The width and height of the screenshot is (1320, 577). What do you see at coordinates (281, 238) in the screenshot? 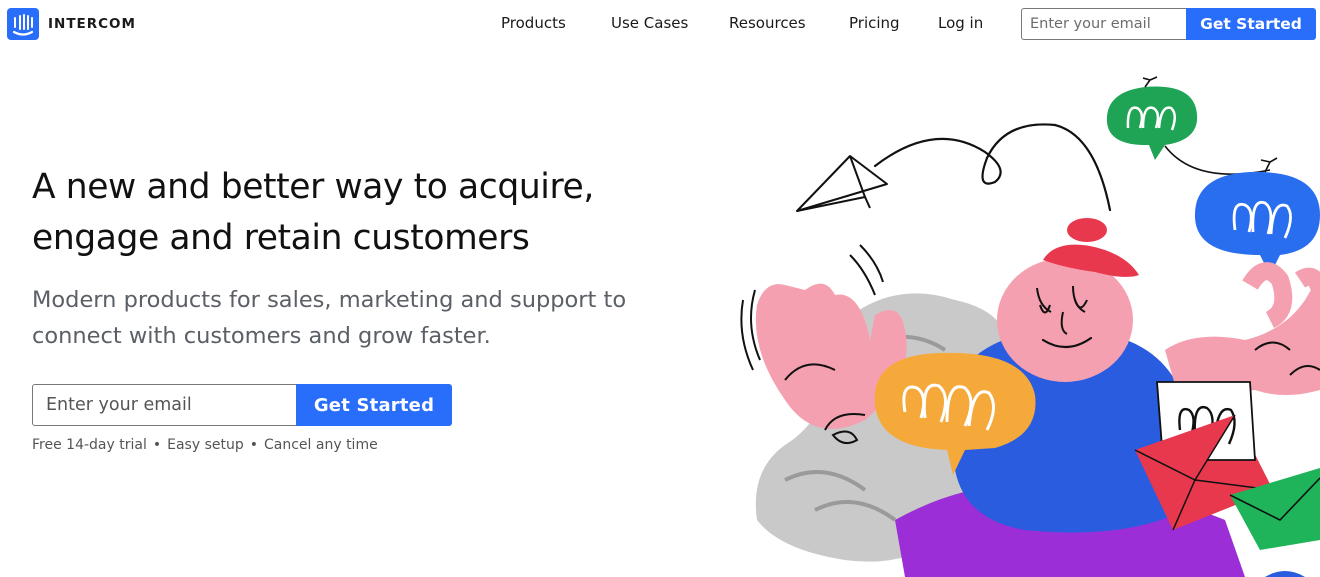
I see `hero-title-line-2: engage and retain customers` at bounding box center [281, 238].